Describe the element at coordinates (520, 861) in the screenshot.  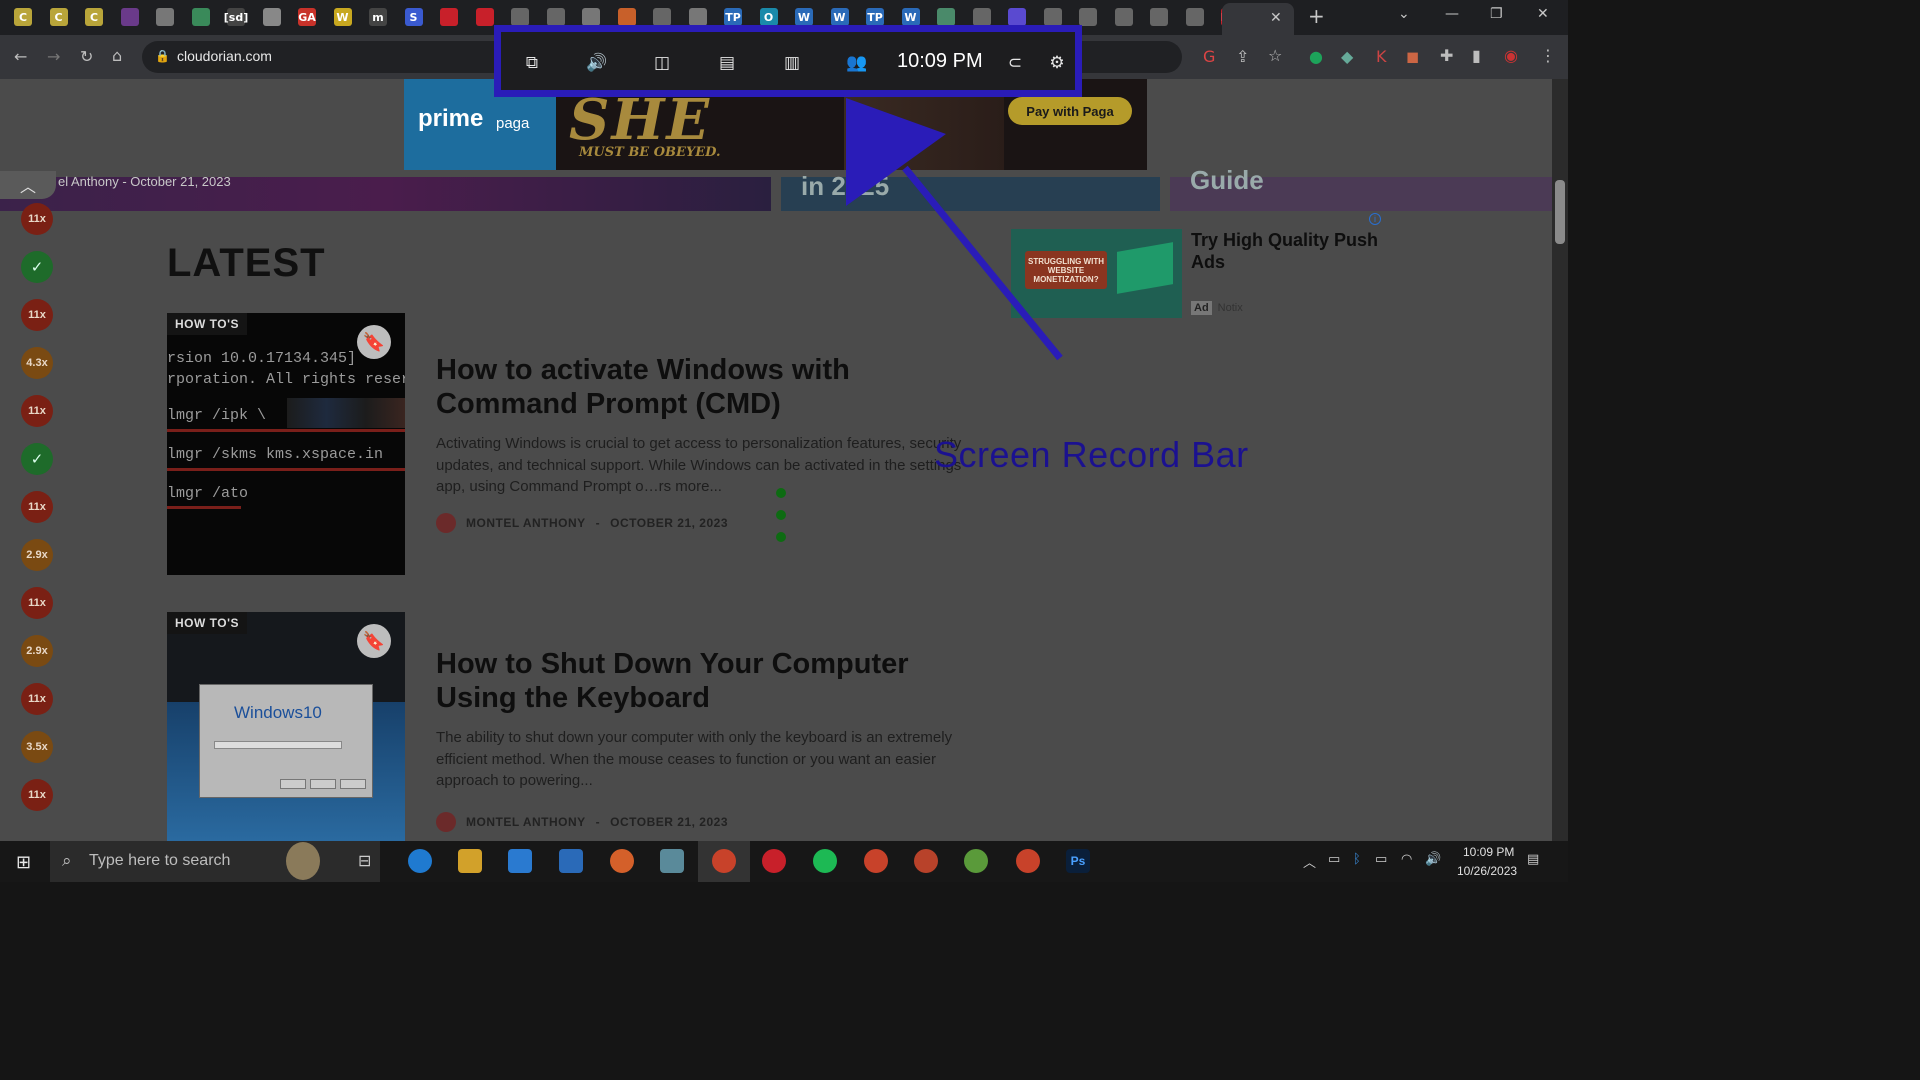
I see `store-icon` at that location.